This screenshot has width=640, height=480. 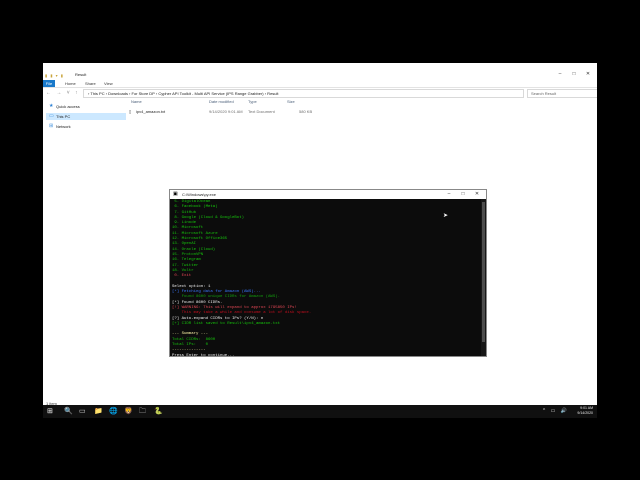 I want to click on column-header-size: Size, so click(x=291, y=101).